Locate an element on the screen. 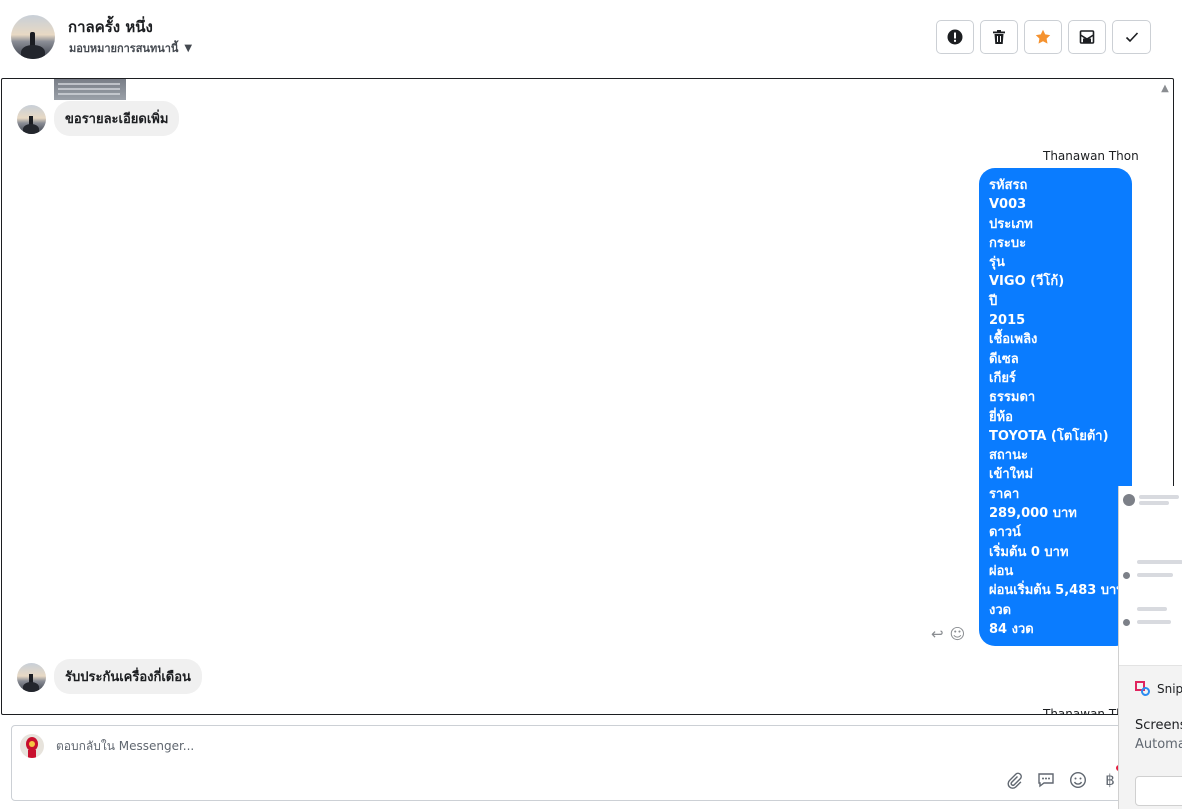  message-line: 289,000 บาท is located at coordinates (1033, 514).